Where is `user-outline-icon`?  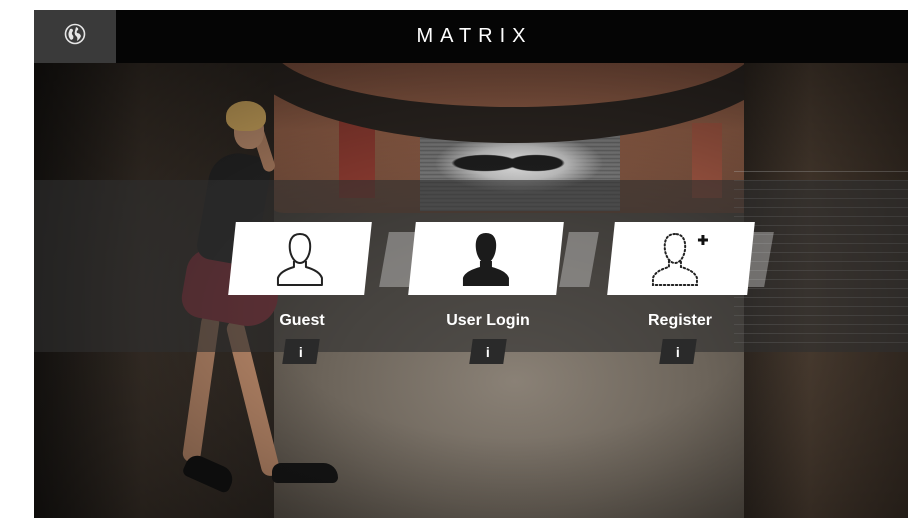 user-outline-icon is located at coordinates (300, 259).